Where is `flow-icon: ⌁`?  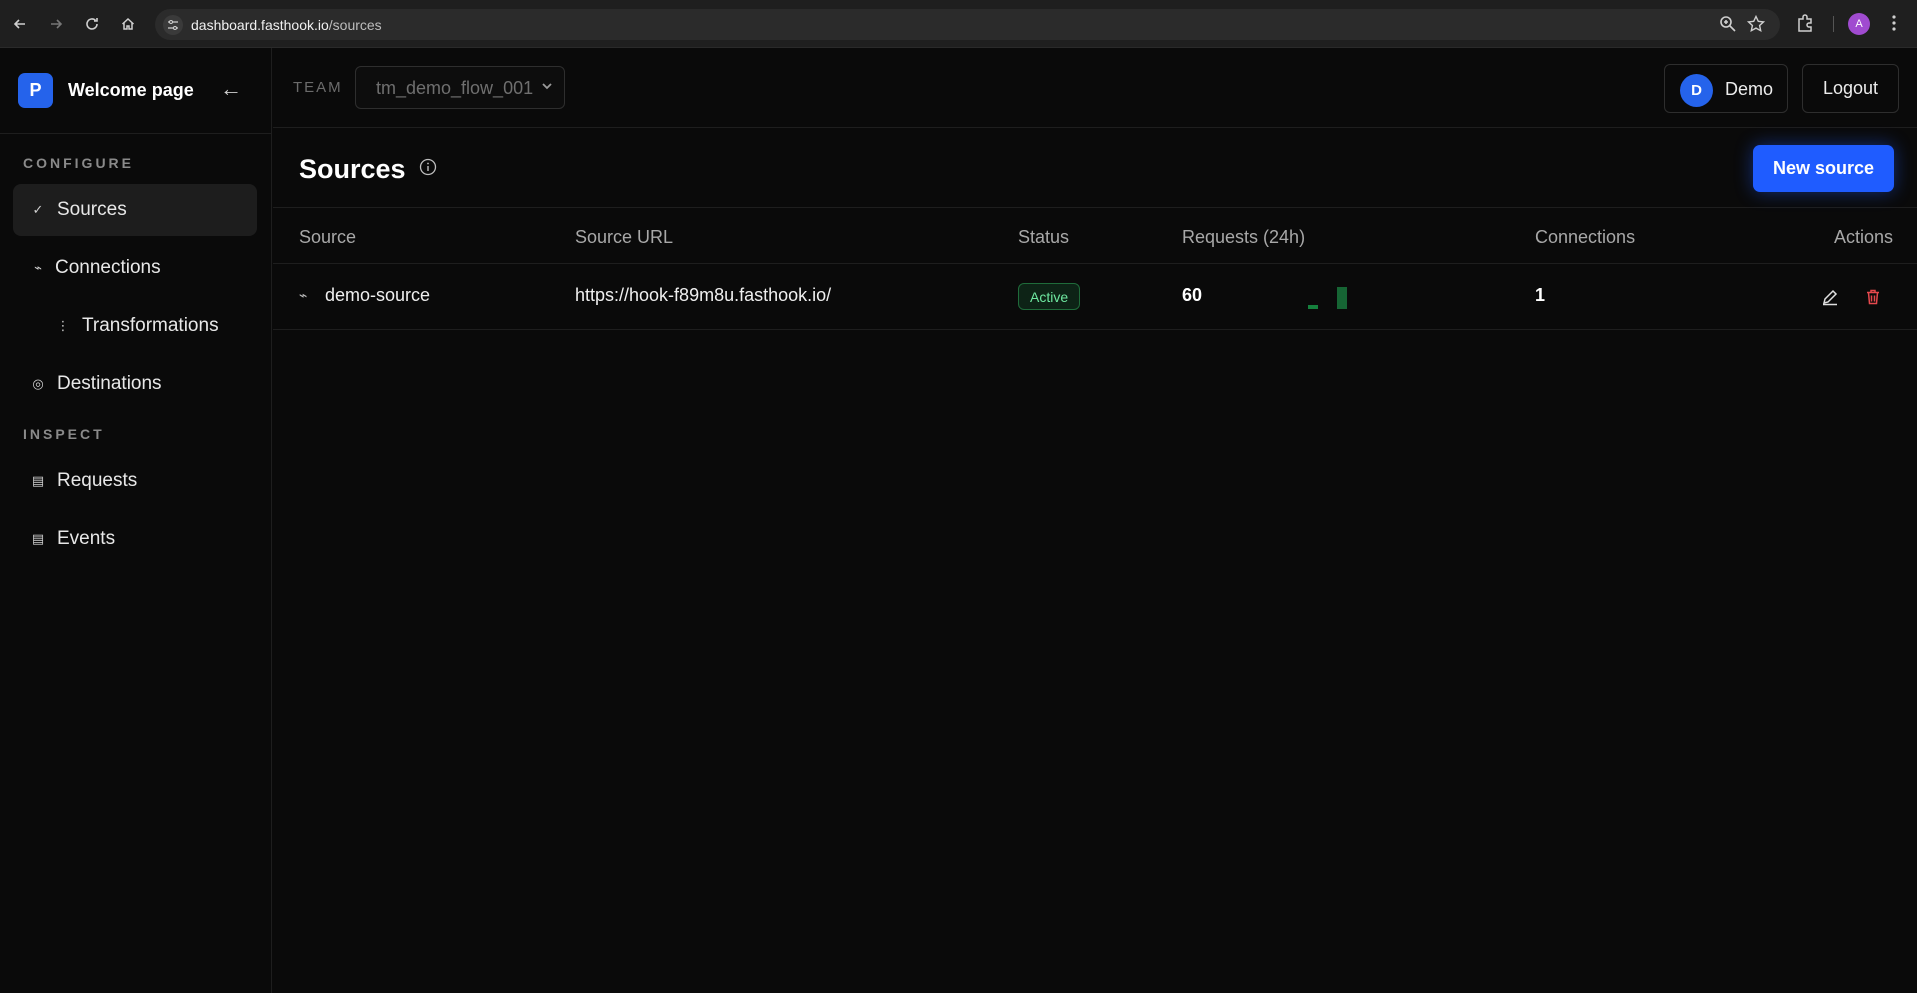 flow-icon: ⌁ is located at coordinates (38, 267).